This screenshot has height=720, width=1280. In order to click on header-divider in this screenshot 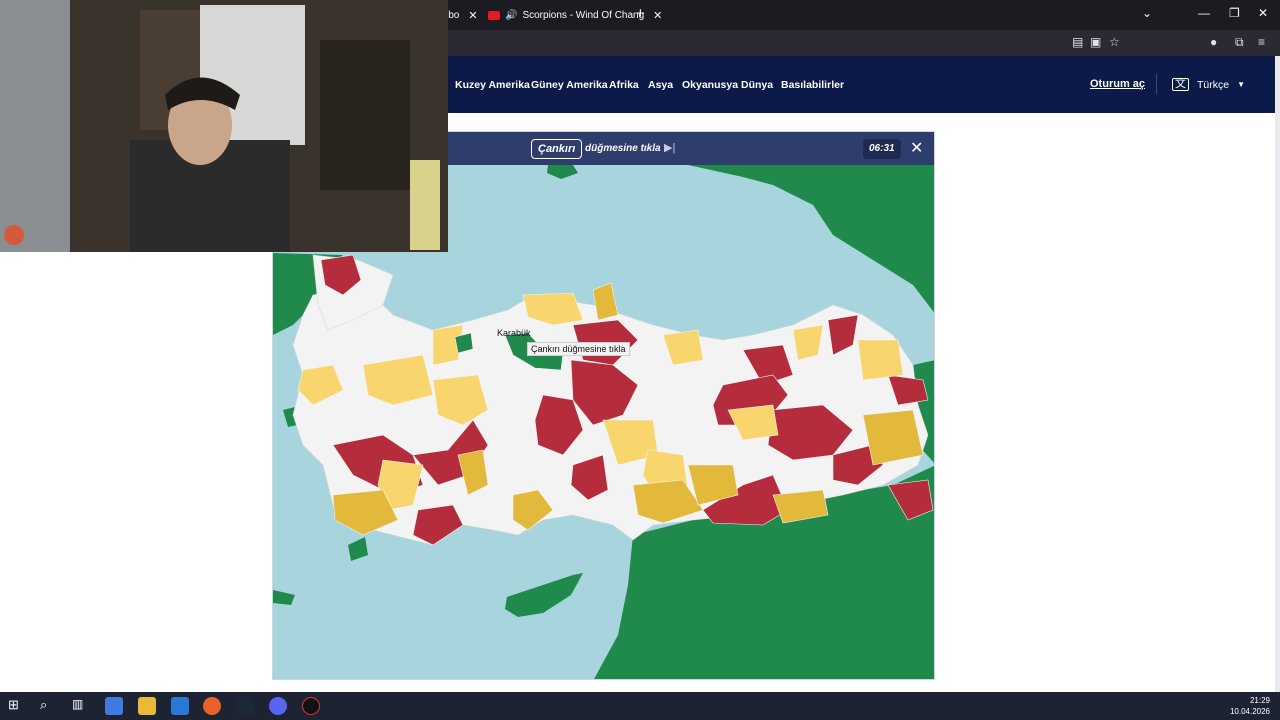, I will do `click(1156, 84)`.